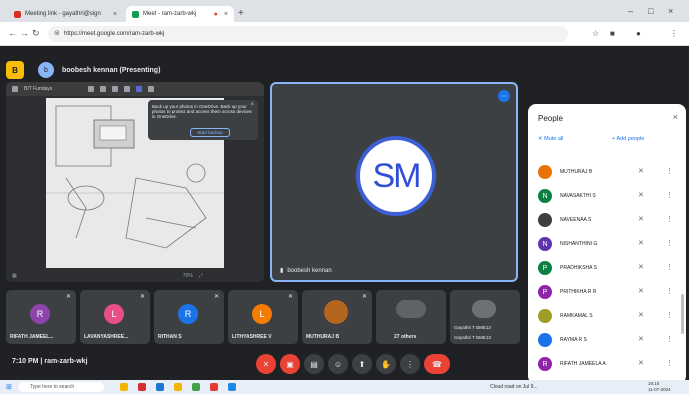 This screenshot has width=689, height=394. Describe the element at coordinates (504, 96) in the screenshot. I see `more-options-icon: ⋯` at that location.